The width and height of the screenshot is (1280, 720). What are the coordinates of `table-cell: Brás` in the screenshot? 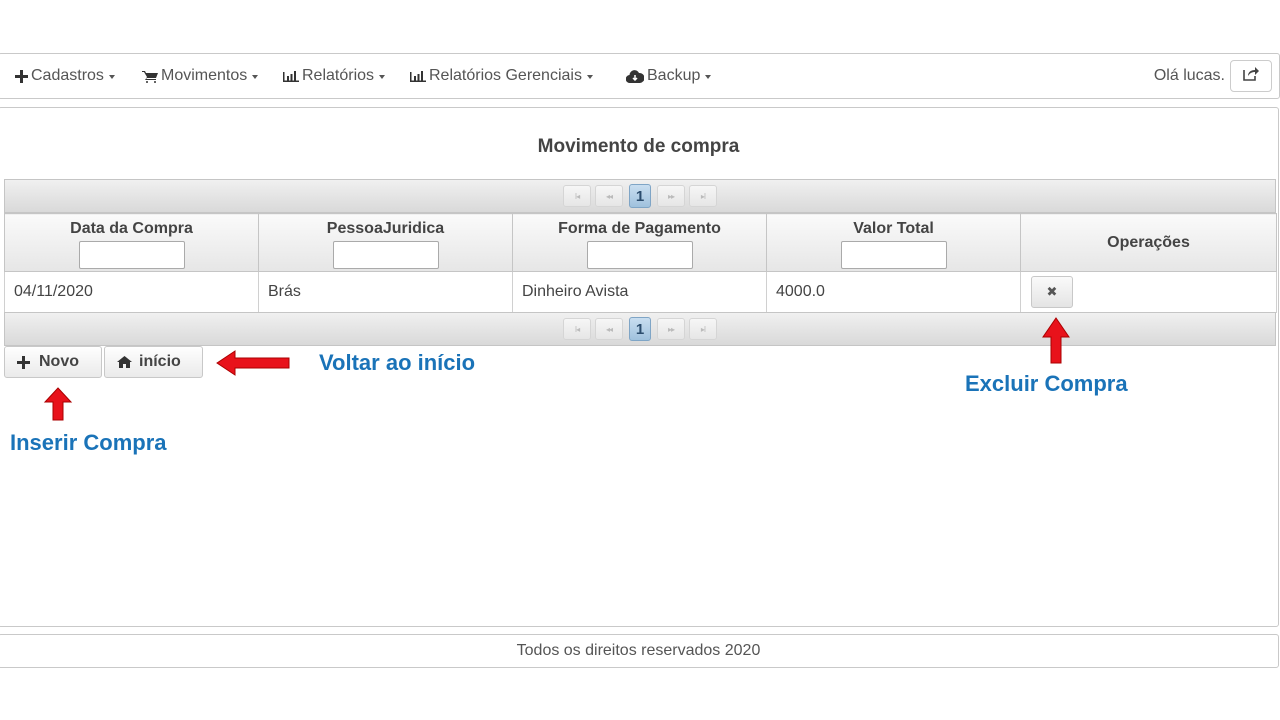 It's located at (385, 292).